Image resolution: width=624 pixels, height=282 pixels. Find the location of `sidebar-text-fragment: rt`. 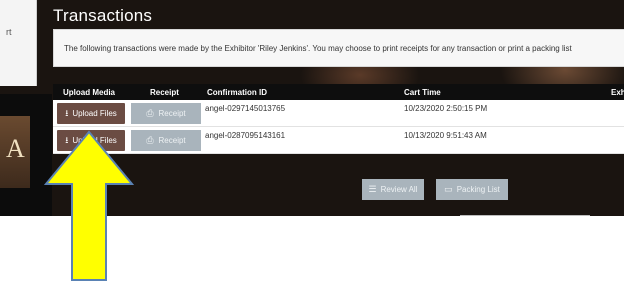

sidebar-text-fragment: rt is located at coordinates (9, 32).